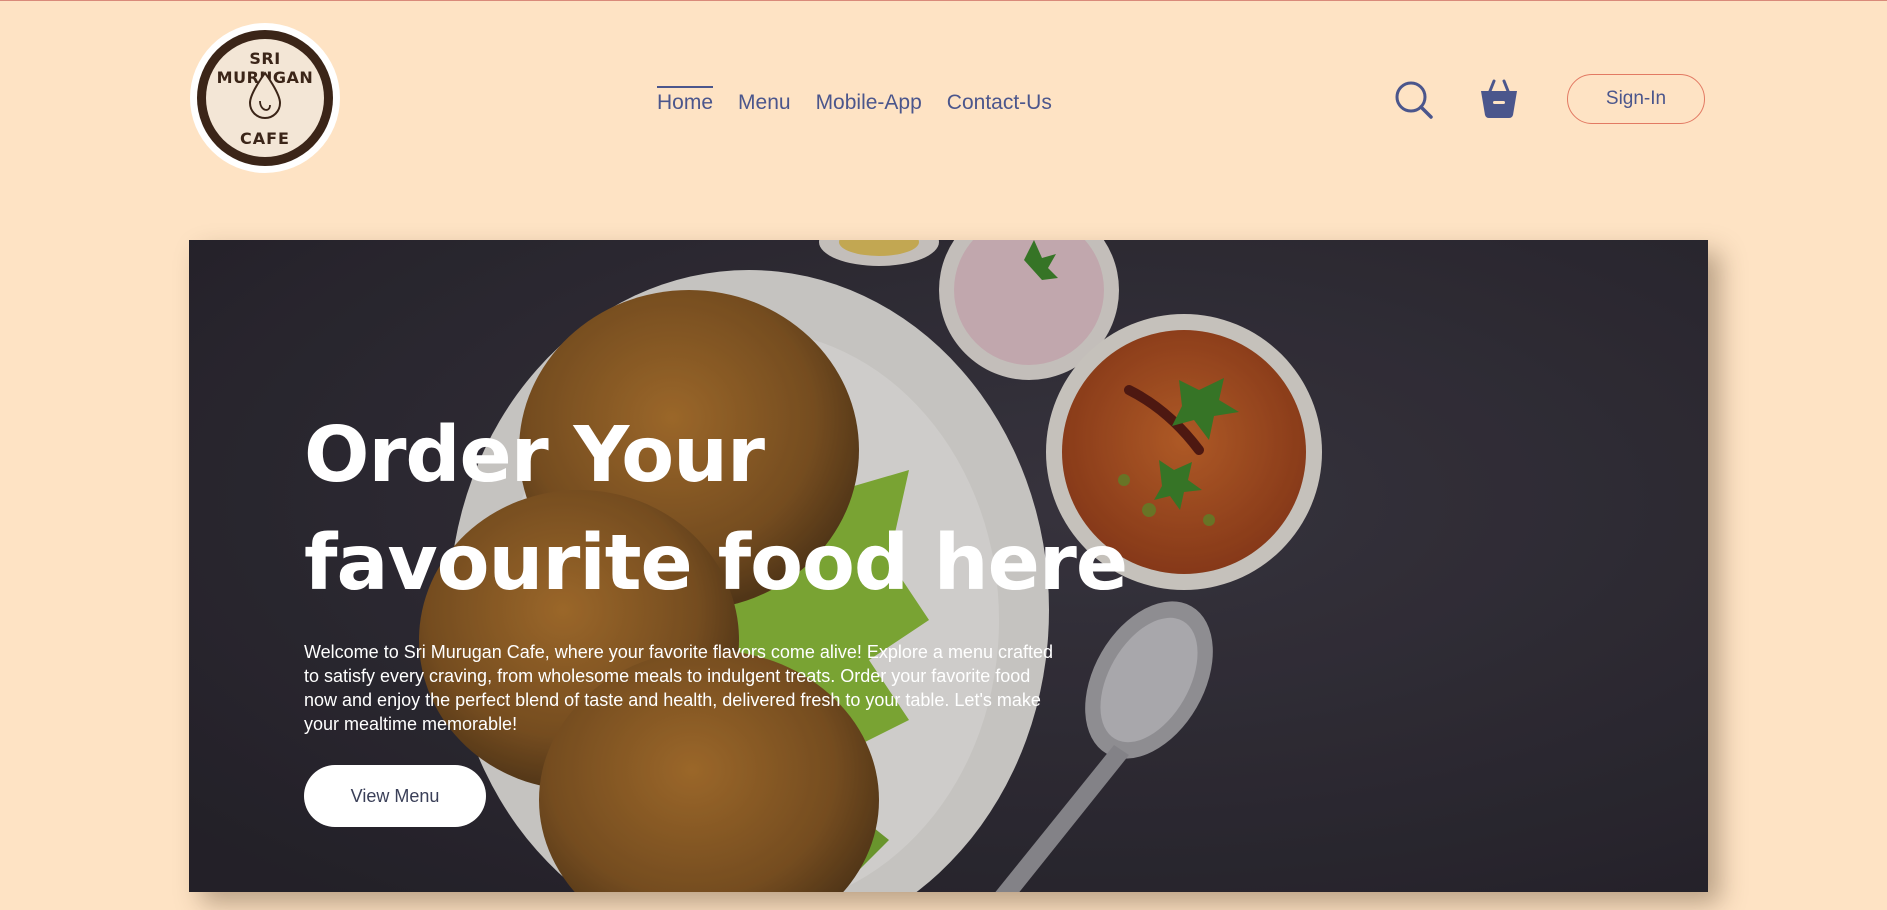 This screenshot has width=1887, height=910. Describe the element at coordinates (764, 101) in the screenshot. I see `nav-item-menu: Menu` at that location.